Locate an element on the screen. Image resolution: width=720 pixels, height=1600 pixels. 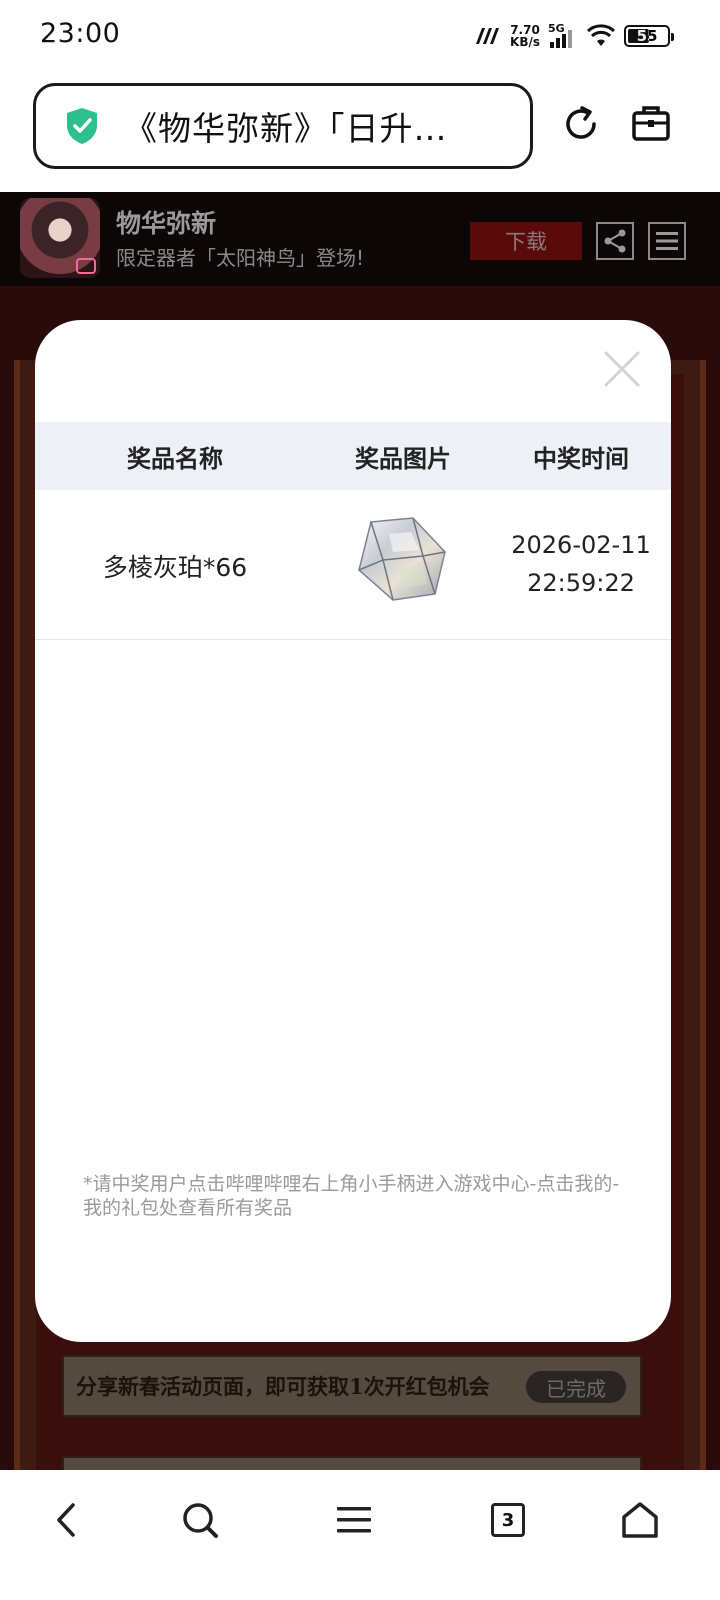
home-icon is located at coordinates (640, 1520).